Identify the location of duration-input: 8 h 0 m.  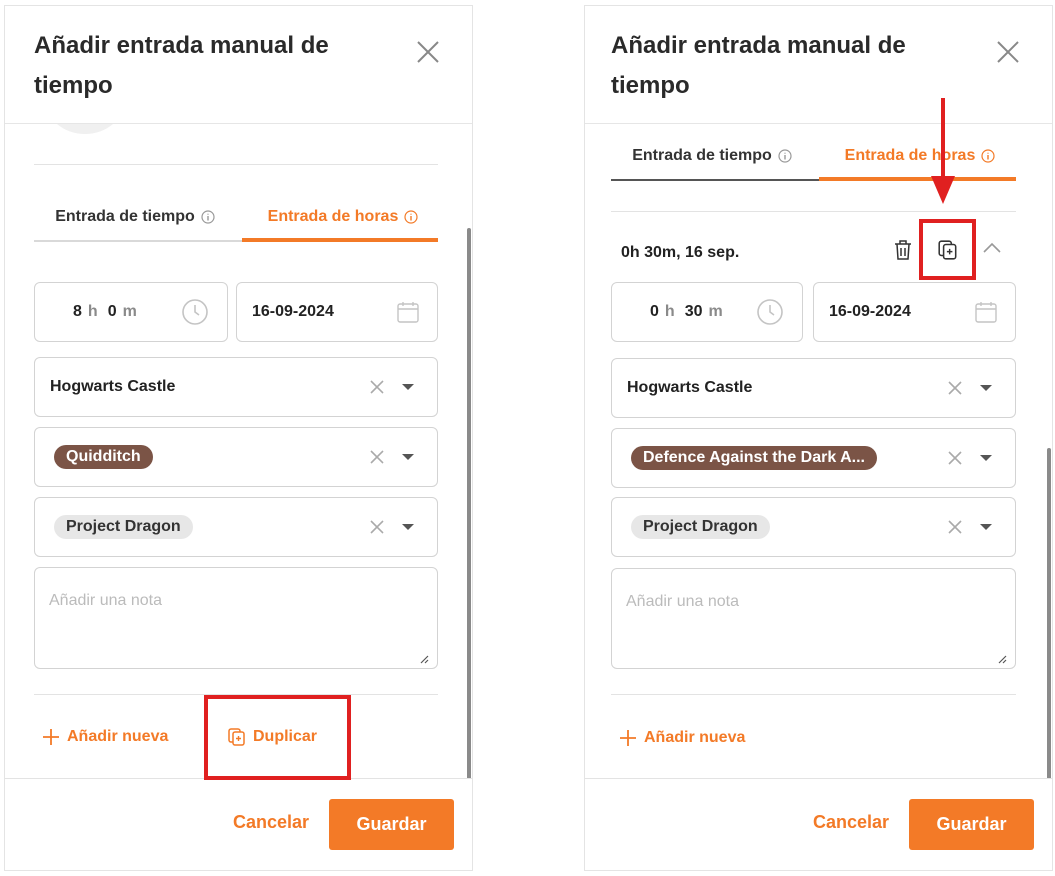
(131, 312).